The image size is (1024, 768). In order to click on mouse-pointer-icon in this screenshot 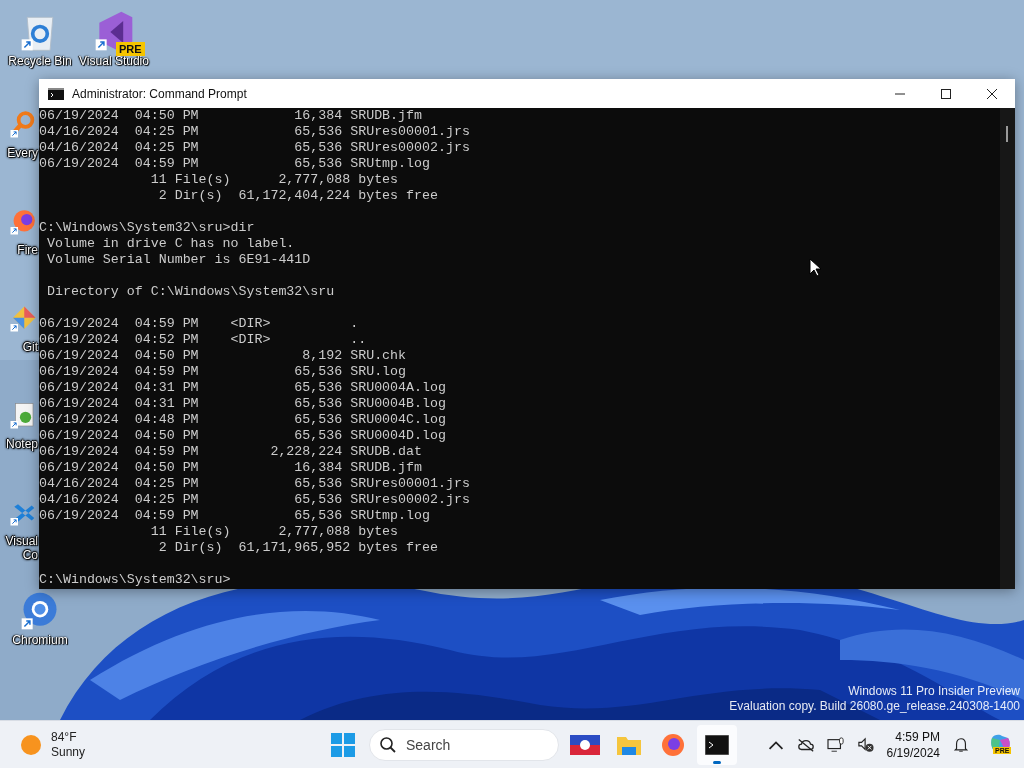, I will do `click(815, 267)`.